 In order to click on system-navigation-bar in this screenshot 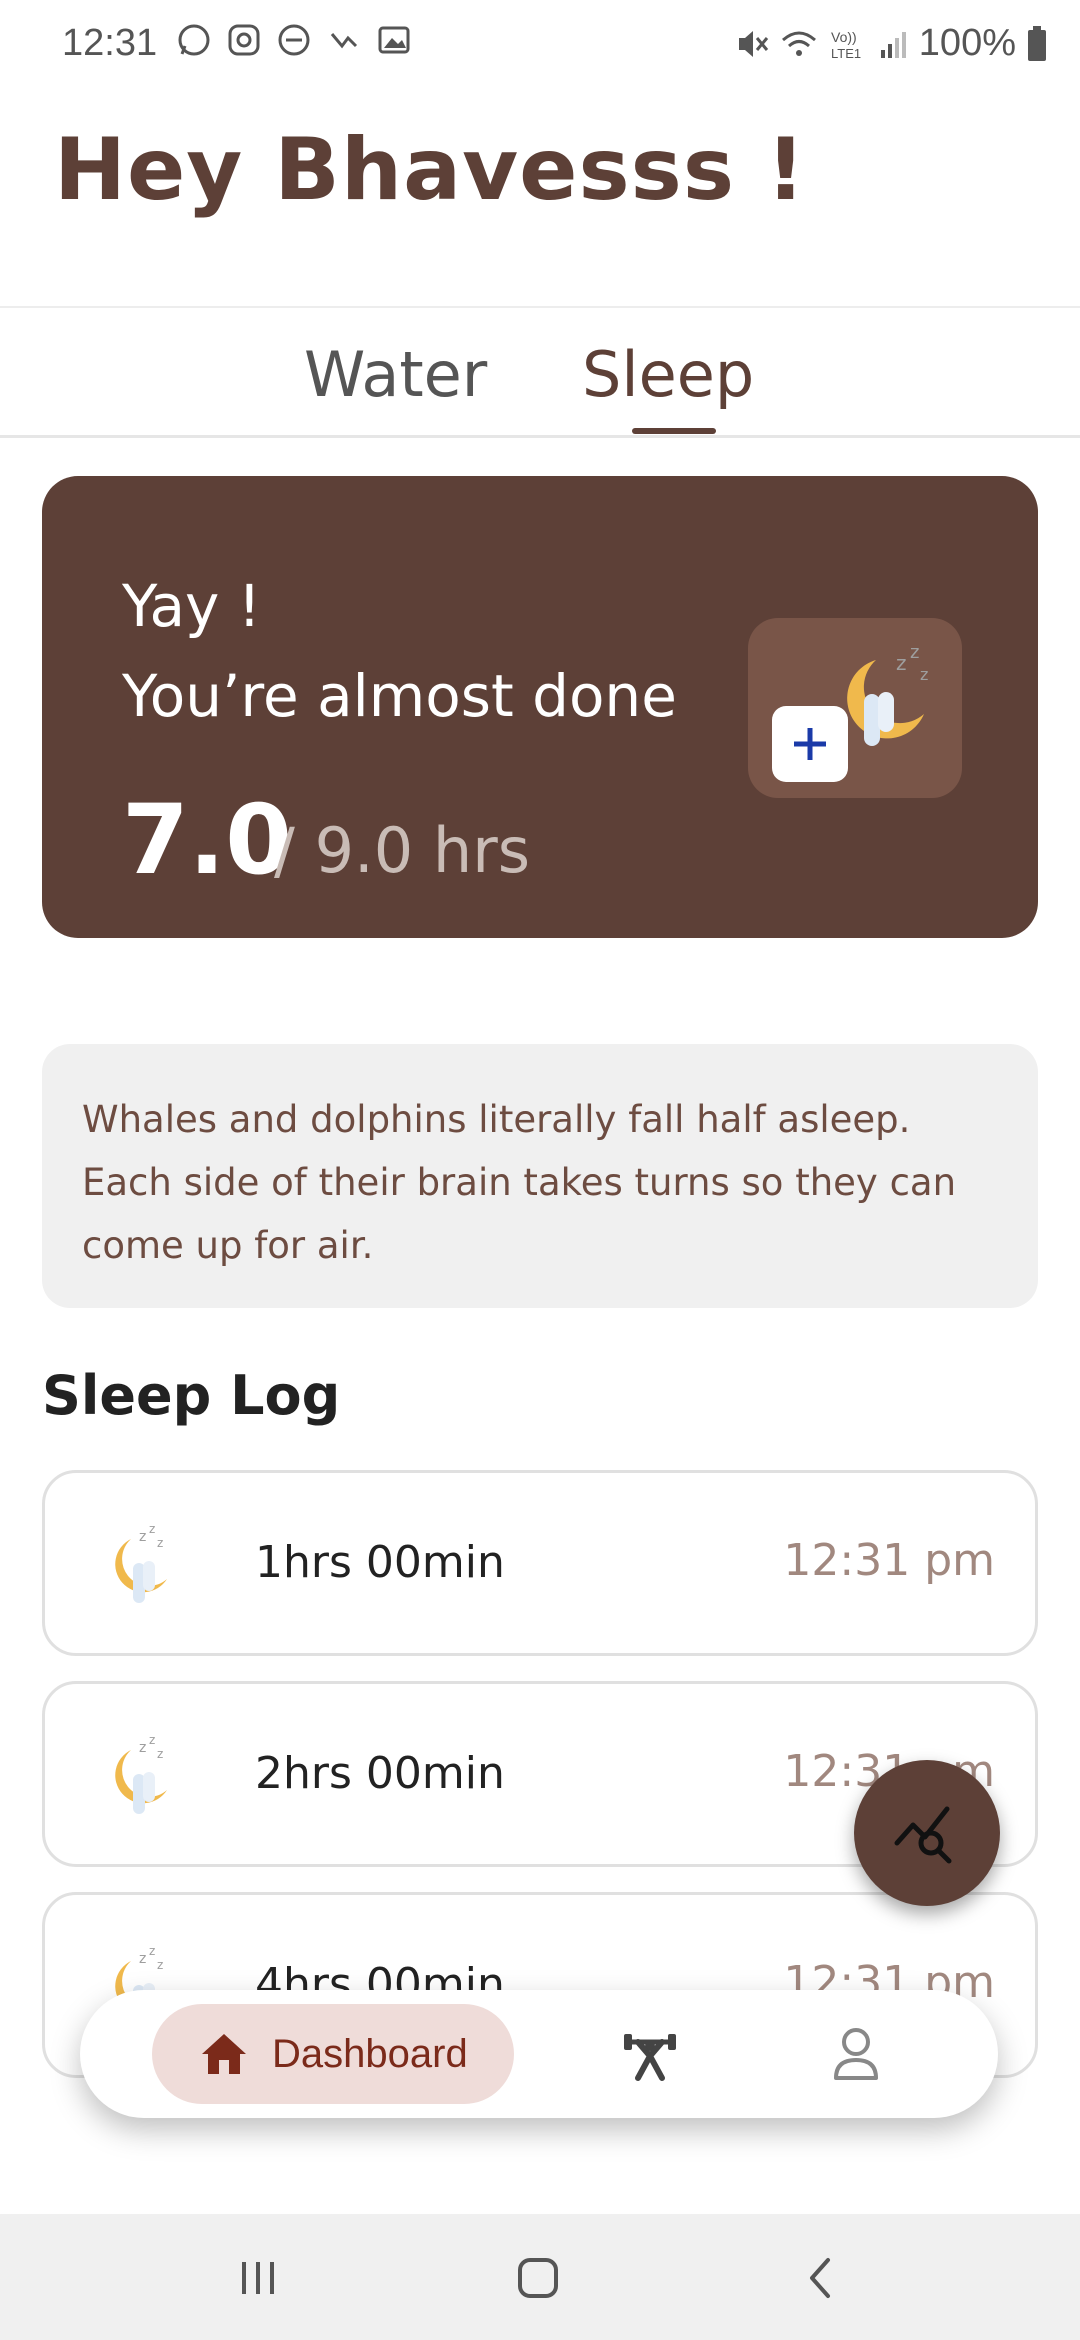, I will do `click(540, 2277)`.